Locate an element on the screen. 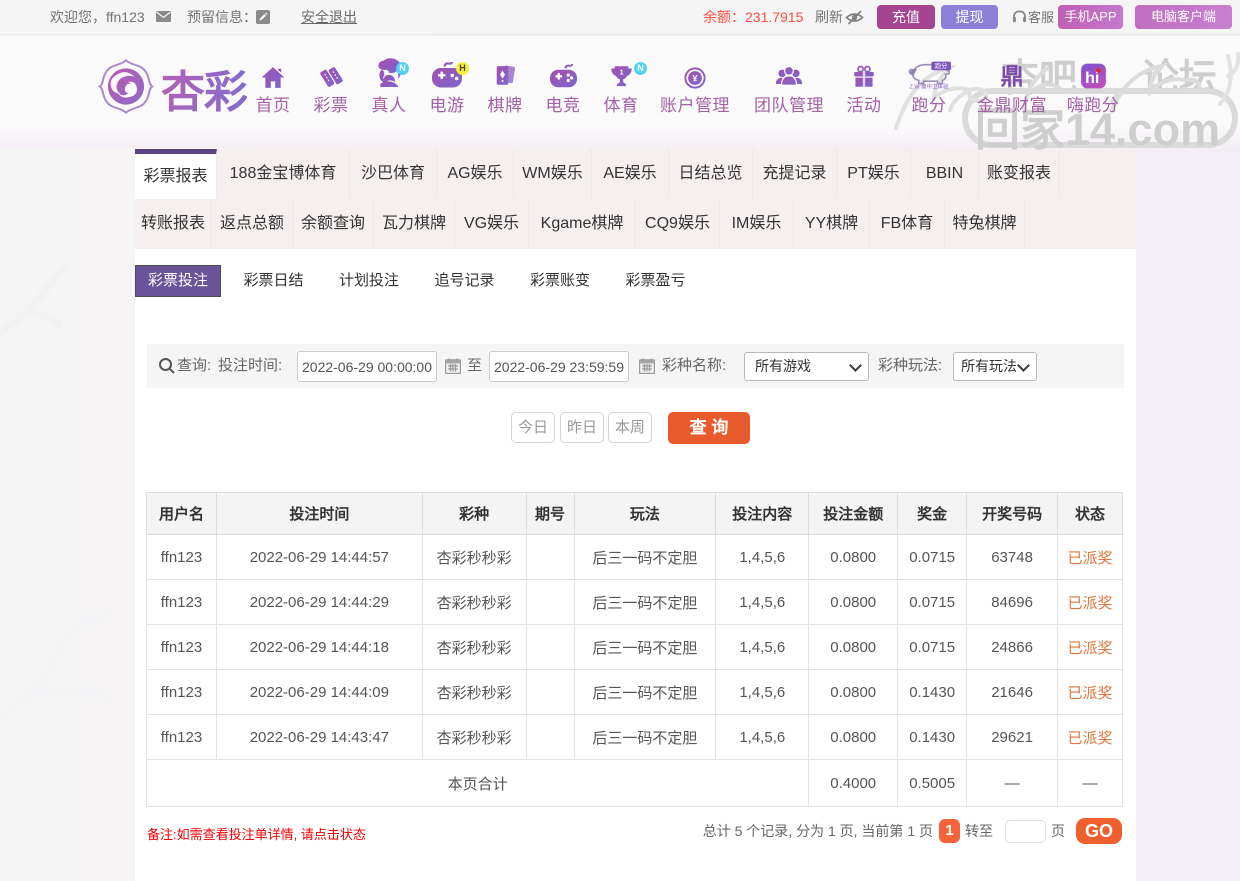 The height and width of the screenshot is (881, 1240). svg-text: 鼎 is located at coordinates (1012, 76).